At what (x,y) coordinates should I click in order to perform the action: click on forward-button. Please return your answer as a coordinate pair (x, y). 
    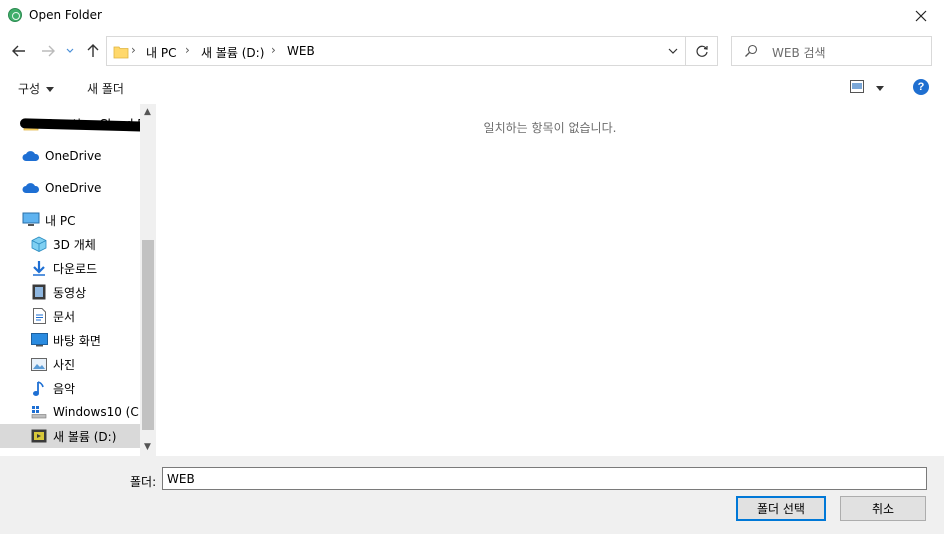
    Looking at the image, I should click on (48, 51).